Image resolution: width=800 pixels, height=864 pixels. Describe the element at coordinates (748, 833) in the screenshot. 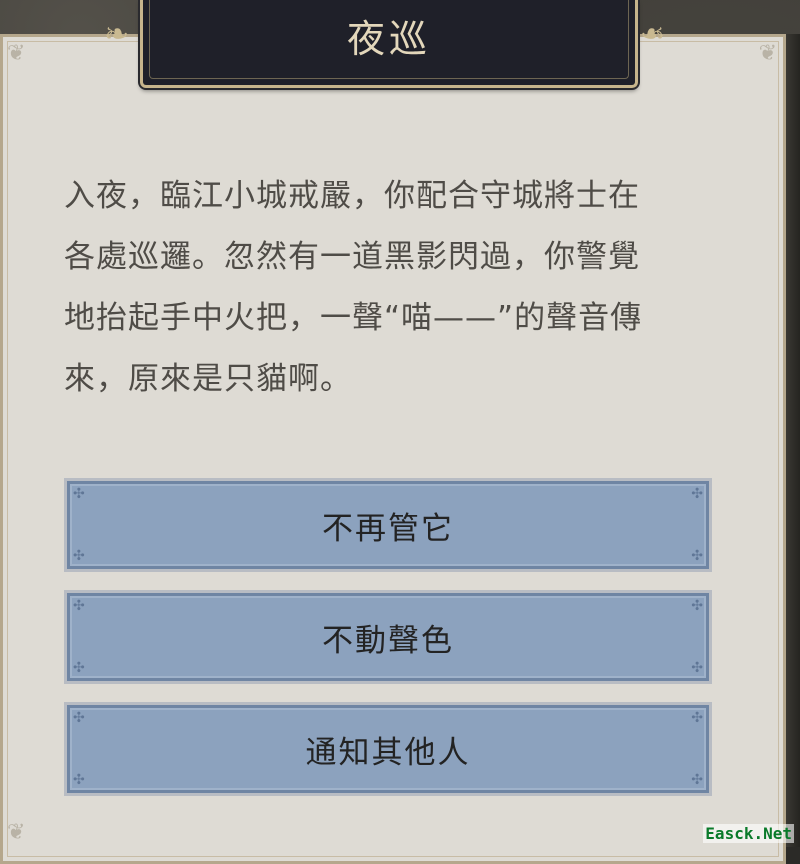

I see `watermark: Easck.Net` at that location.